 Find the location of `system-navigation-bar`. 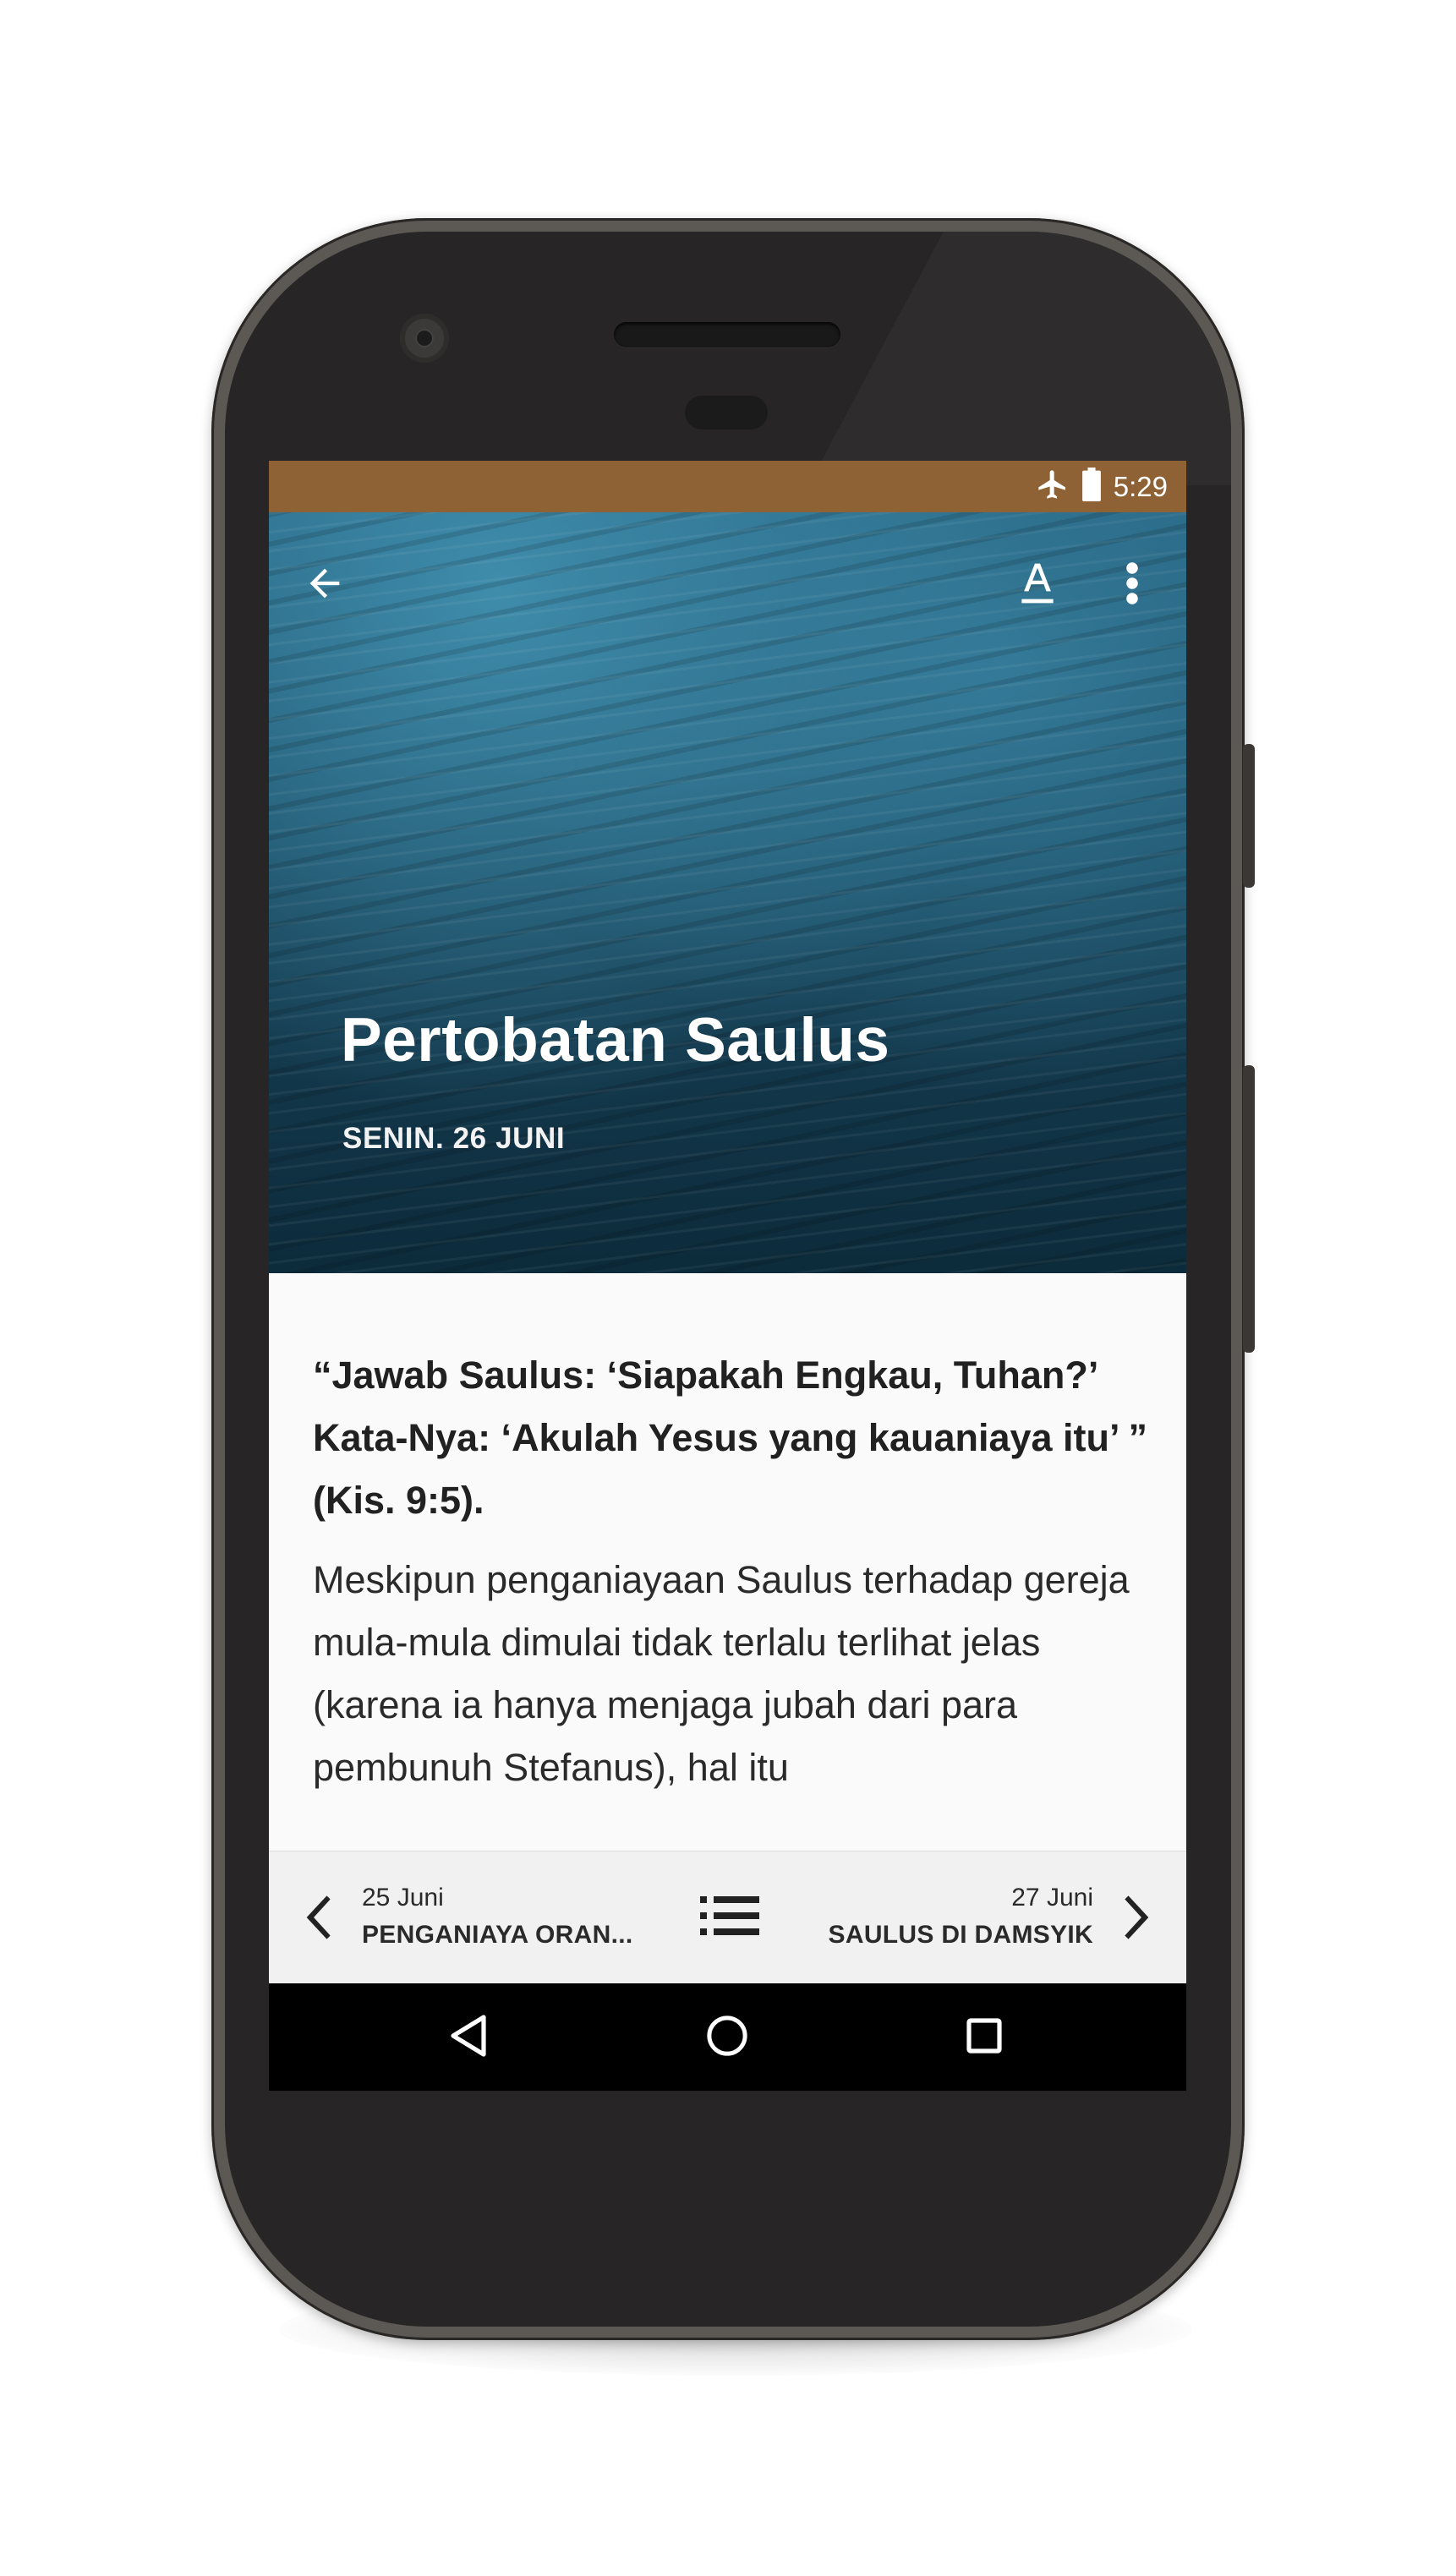

system-navigation-bar is located at coordinates (727, 2037).